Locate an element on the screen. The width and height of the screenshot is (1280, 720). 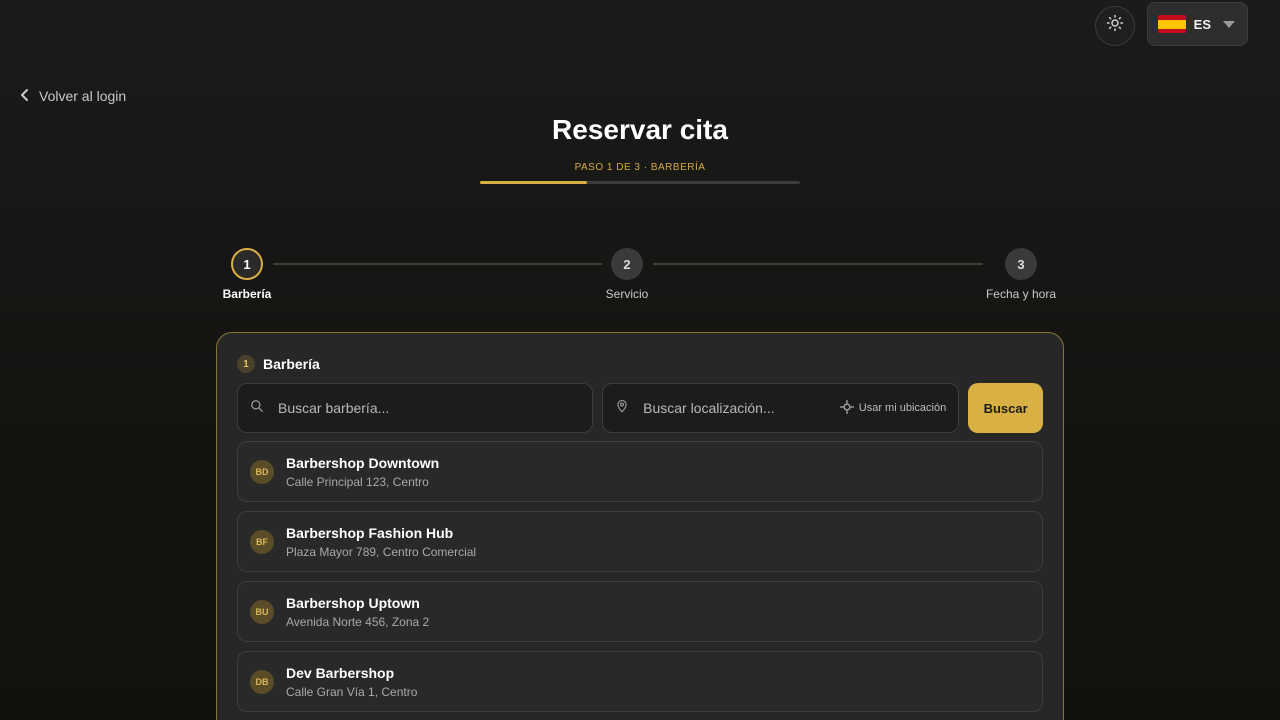
theme-toggle-button is located at coordinates (1114, 25).